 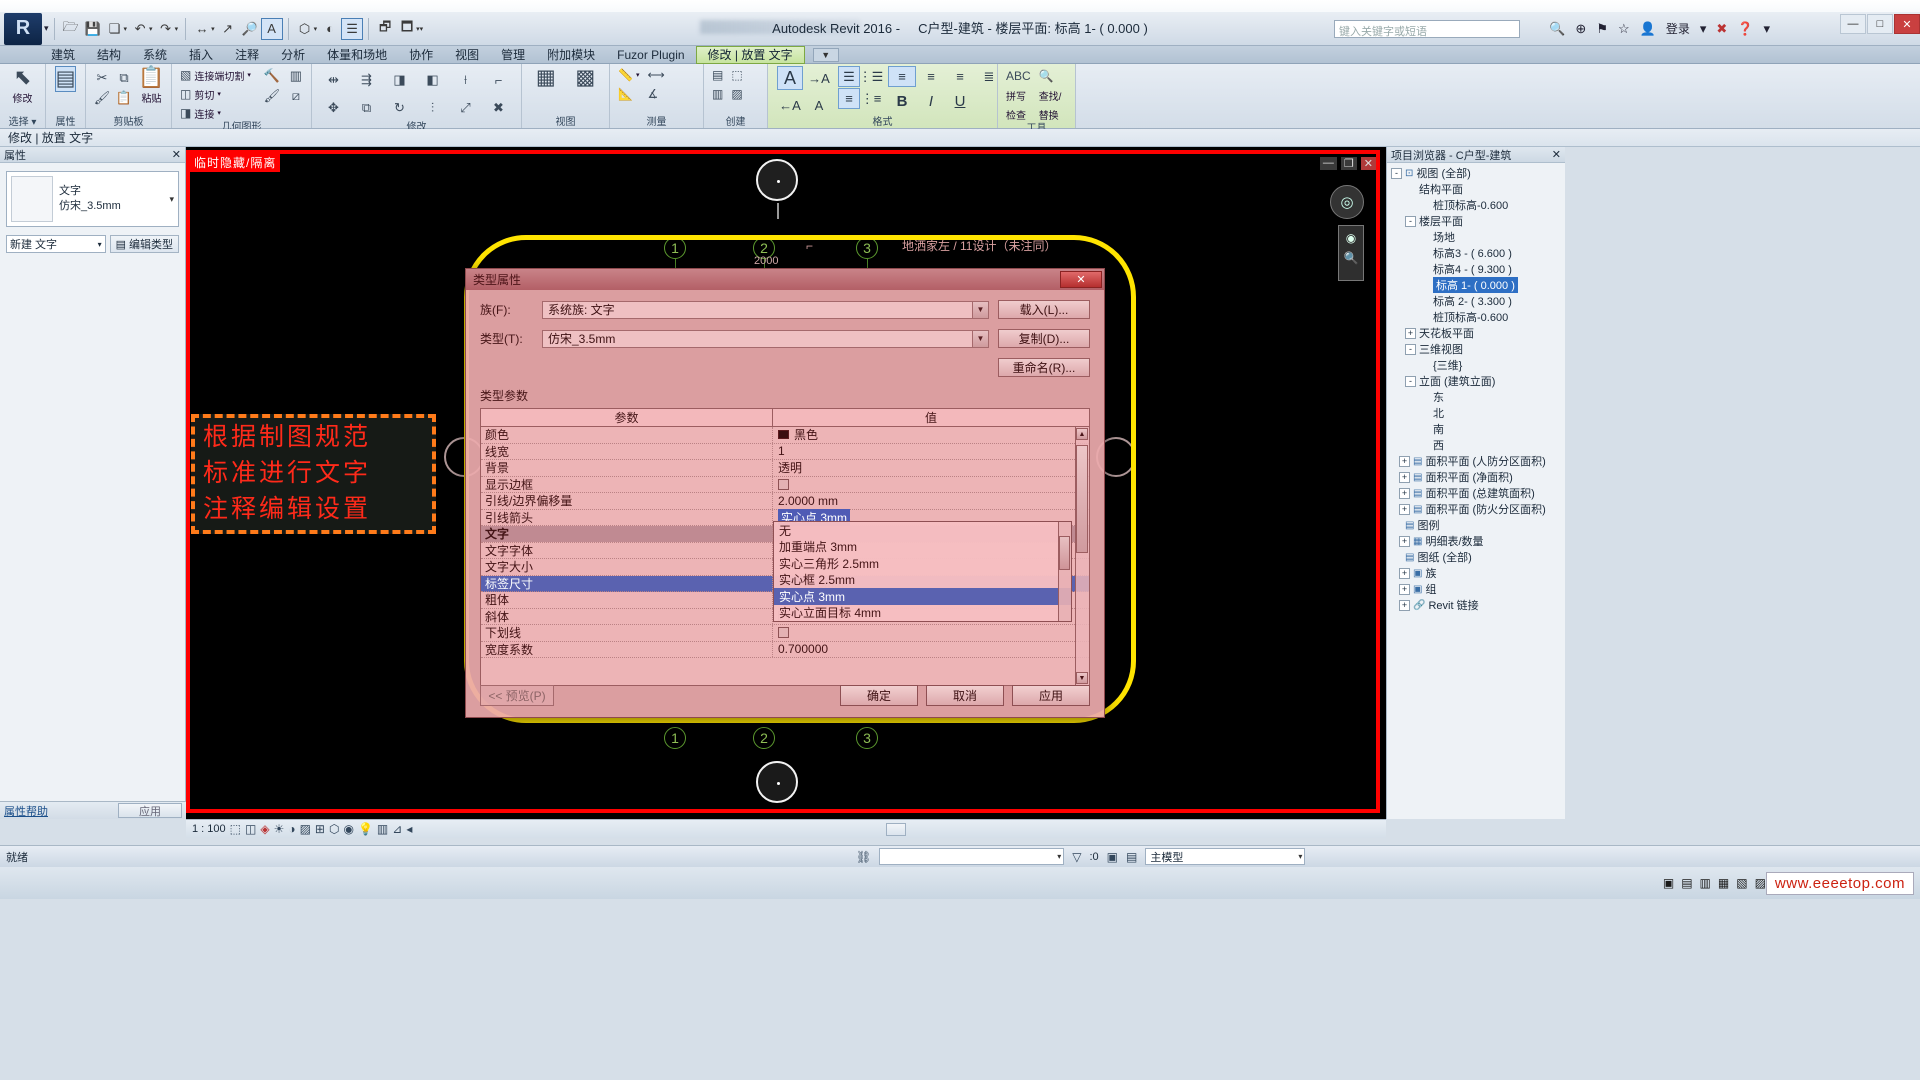 What do you see at coordinates (498, 108) in the screenshot?
I see `delete-icon: ✖` at bounding box center [498, 108].